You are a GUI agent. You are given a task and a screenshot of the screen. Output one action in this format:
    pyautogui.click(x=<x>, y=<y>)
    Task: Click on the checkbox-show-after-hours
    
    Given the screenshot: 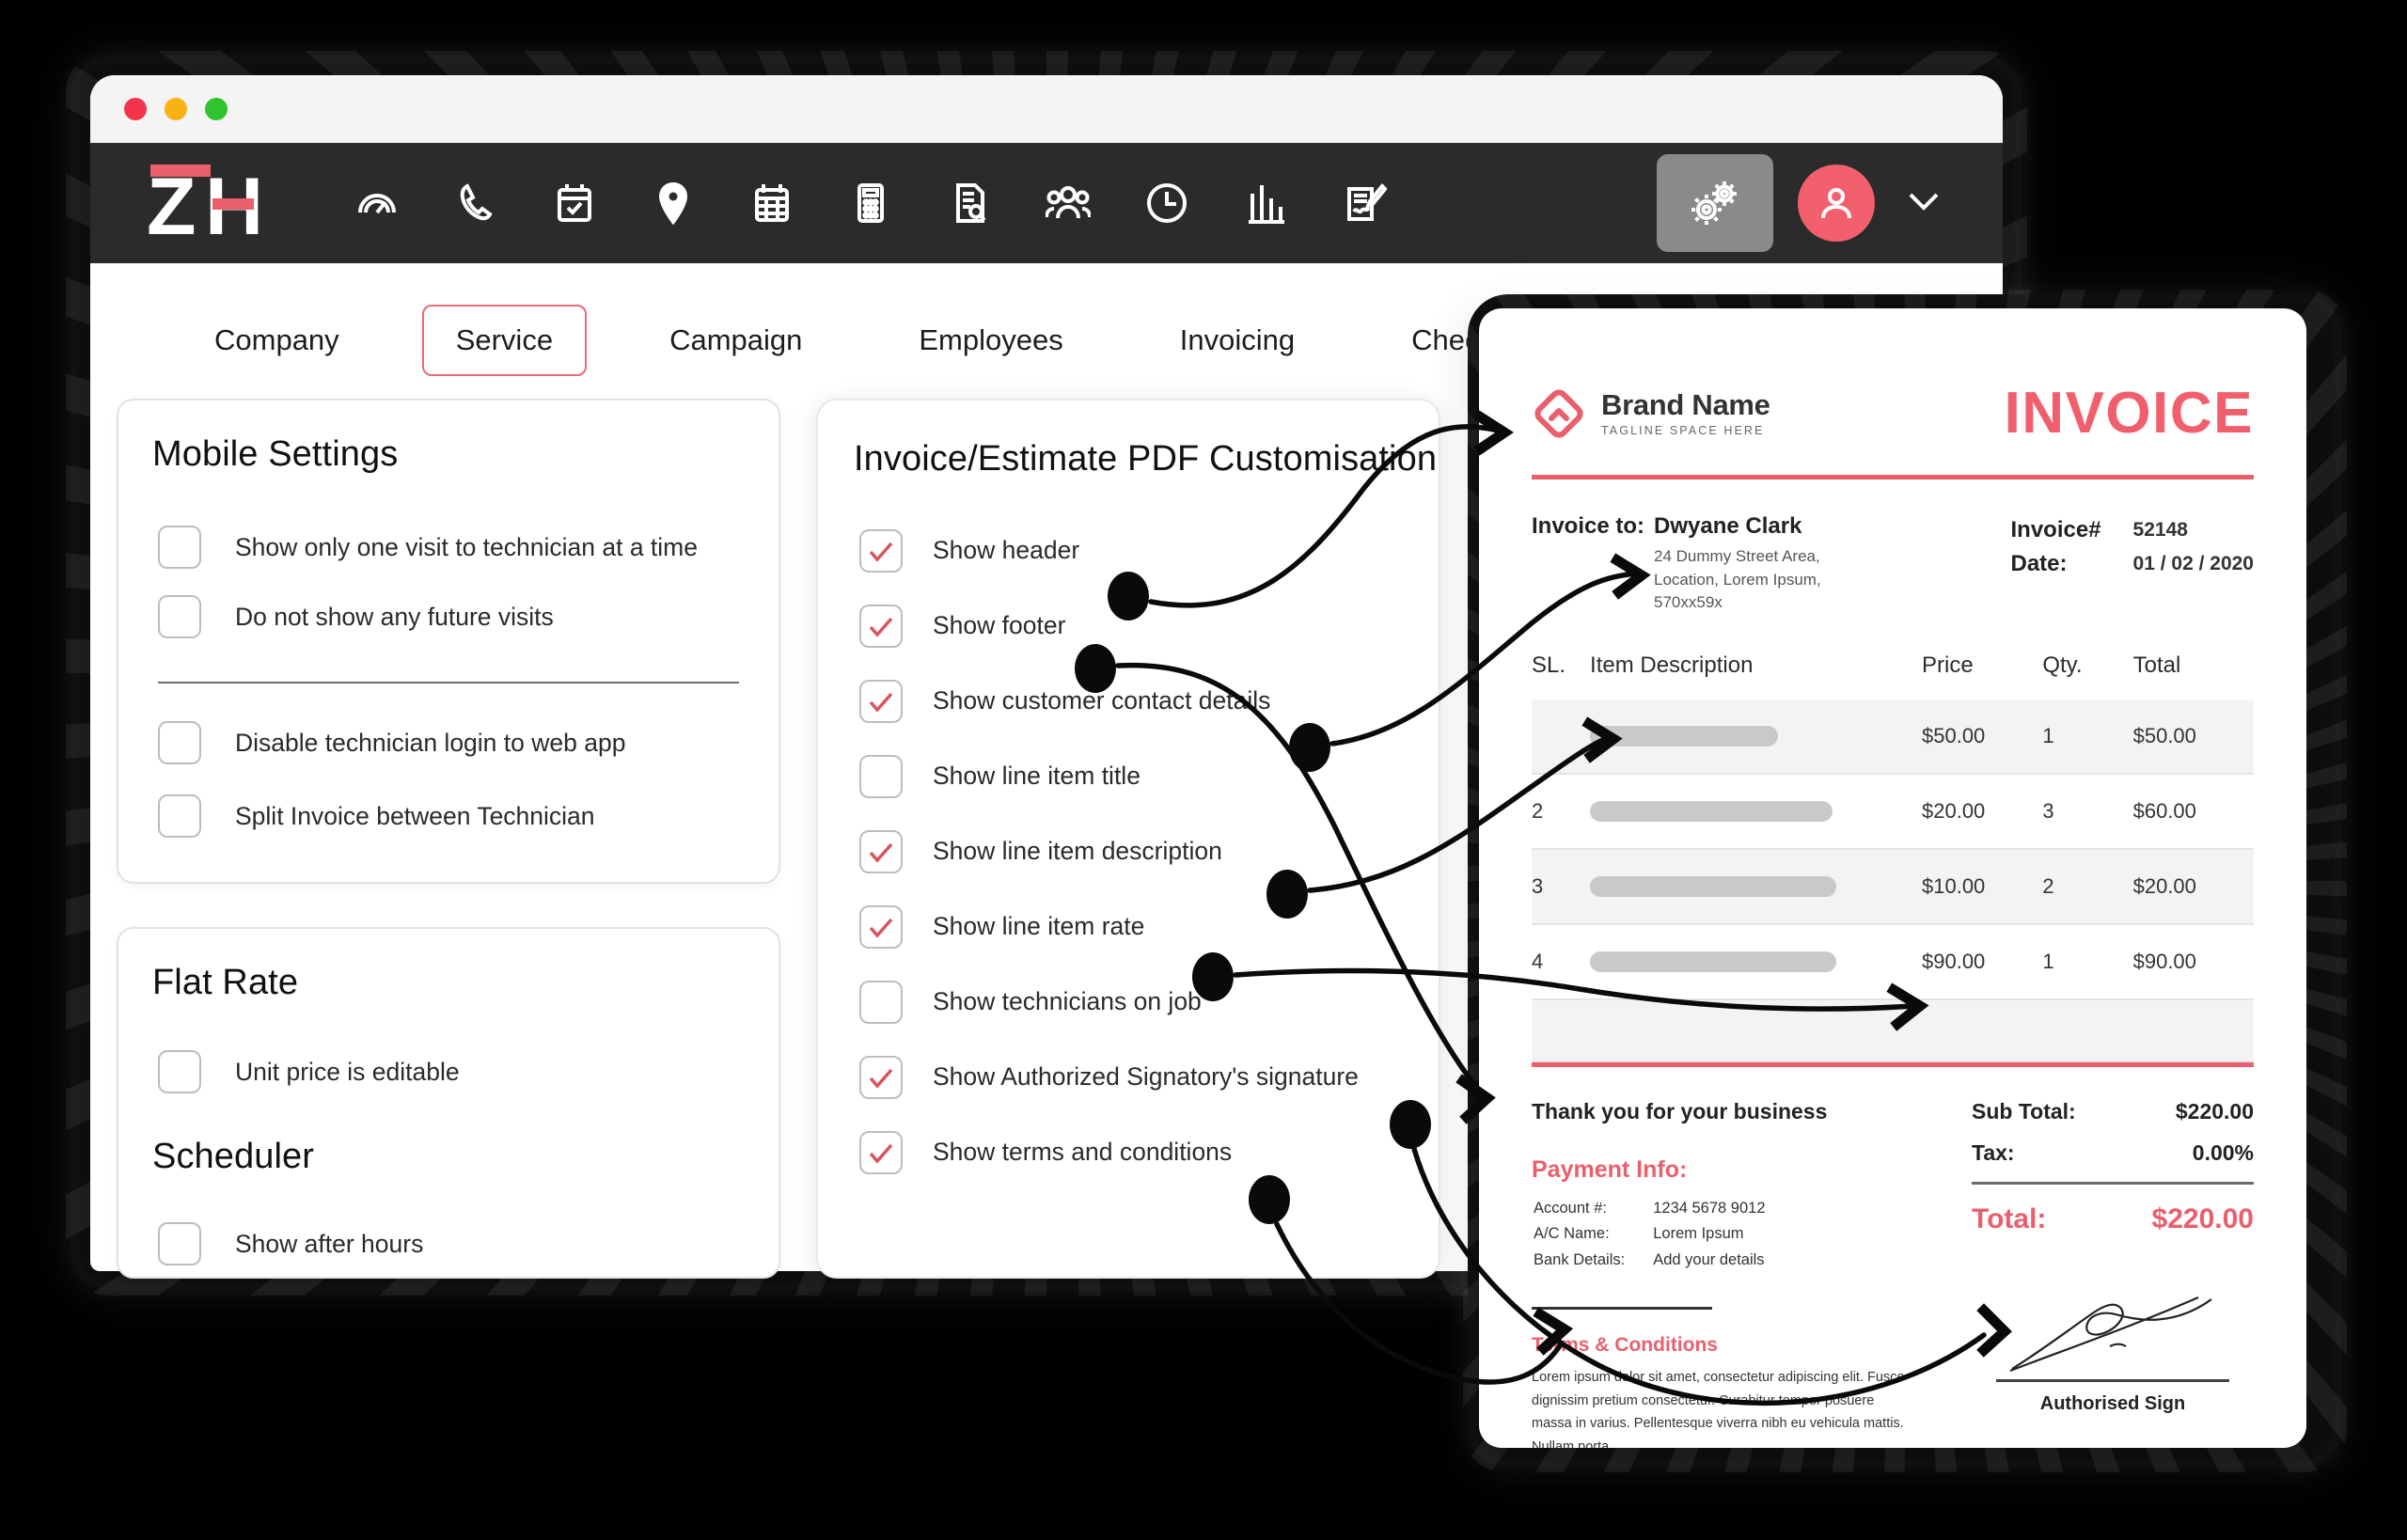 What is the action you would take?
    pyautogui.click(x=179, y=1243)
    